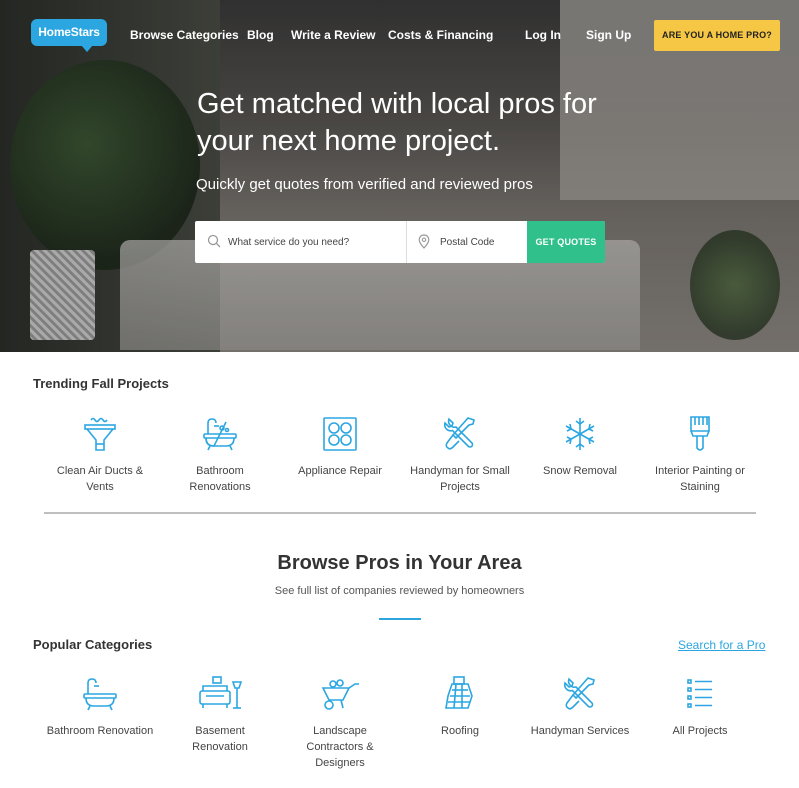 The image size is (799, 788). Describe the element at coordinates (608, 35) in the screenshot. I see `nav-signup: Sign Up` at that location.